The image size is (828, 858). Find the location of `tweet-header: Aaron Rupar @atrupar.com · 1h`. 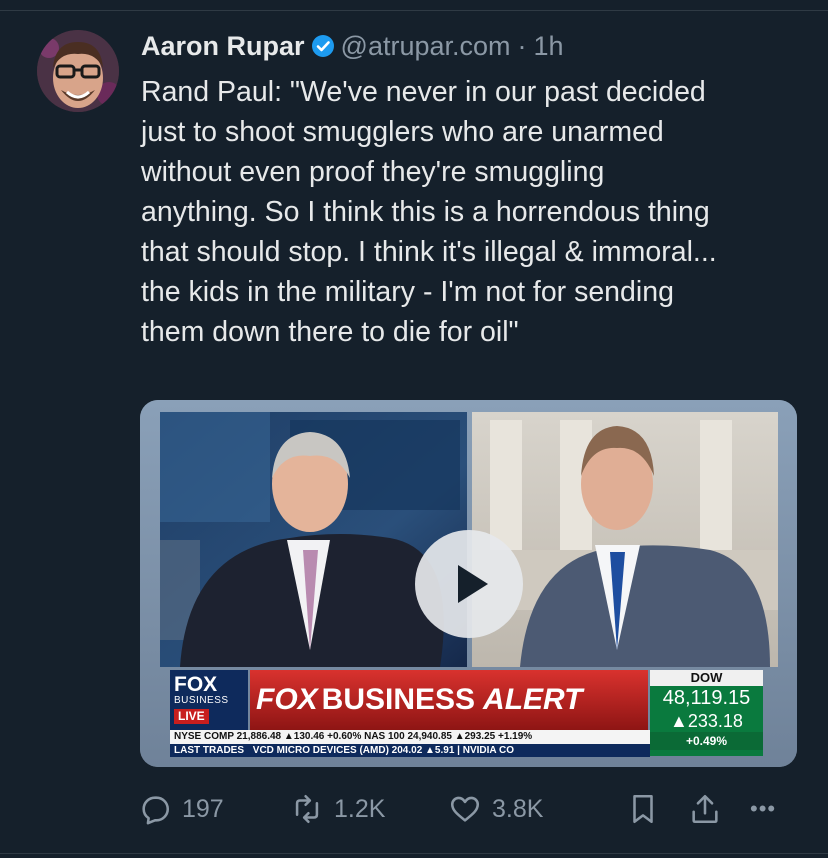

tweet-header: Aaron Rupar @atrupar.com · 1h is located at coordinates (352, 46).